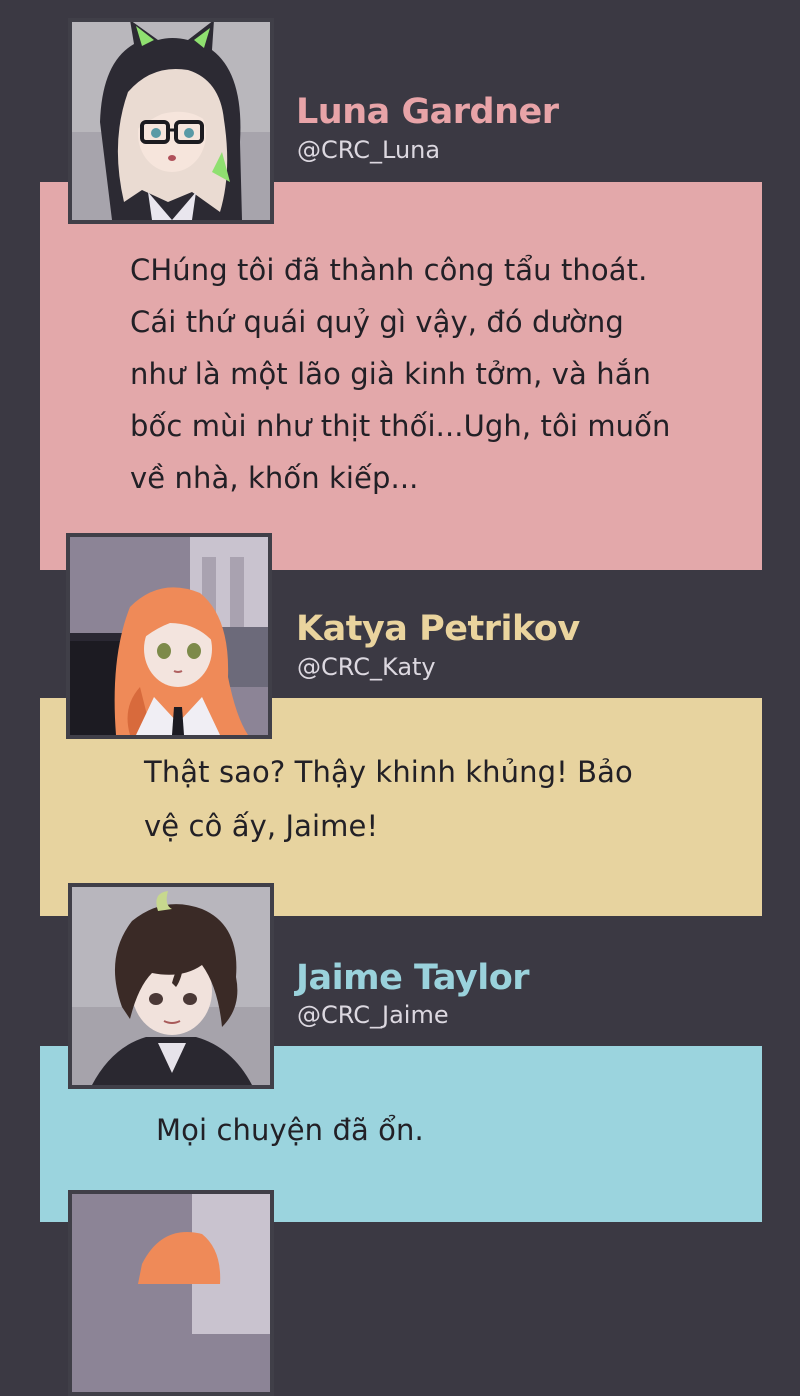 The height and width of the screenshot is (1396, 800). I want to click on user-handle-katya: @CRC_Katy, so click(366, 667).